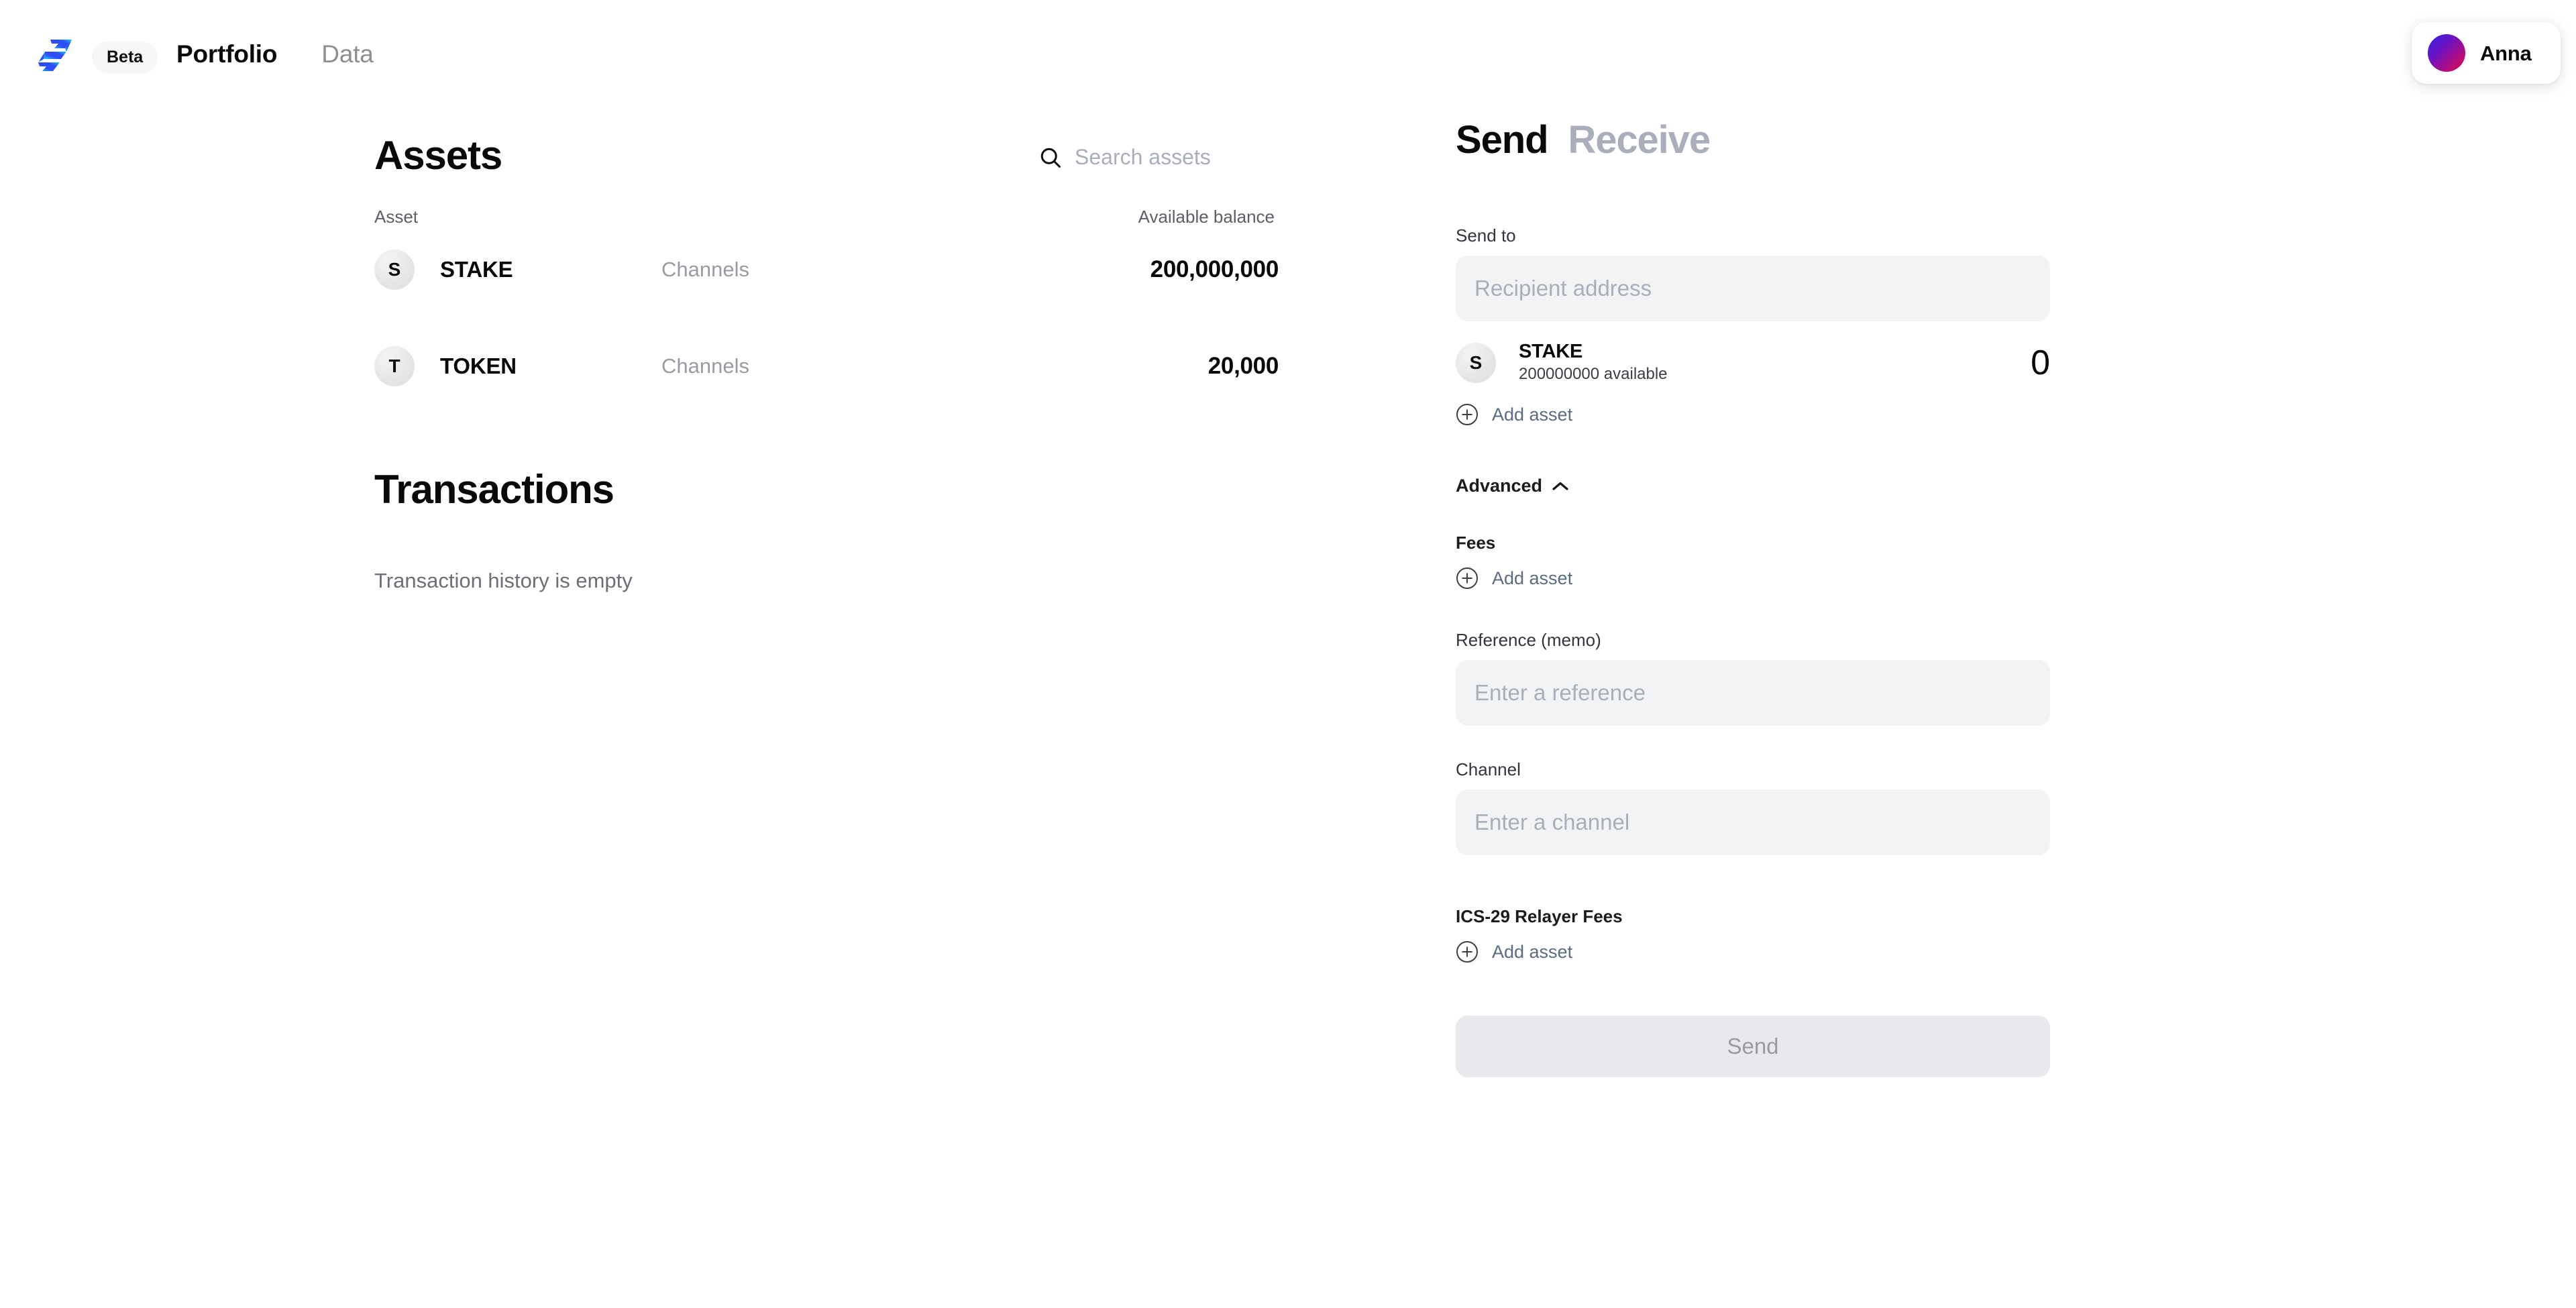 Image resolution: width=2576 pixels, height=1308 pixels. I want to click on reference-field-group: Reference (memo), so click(1753, 679).